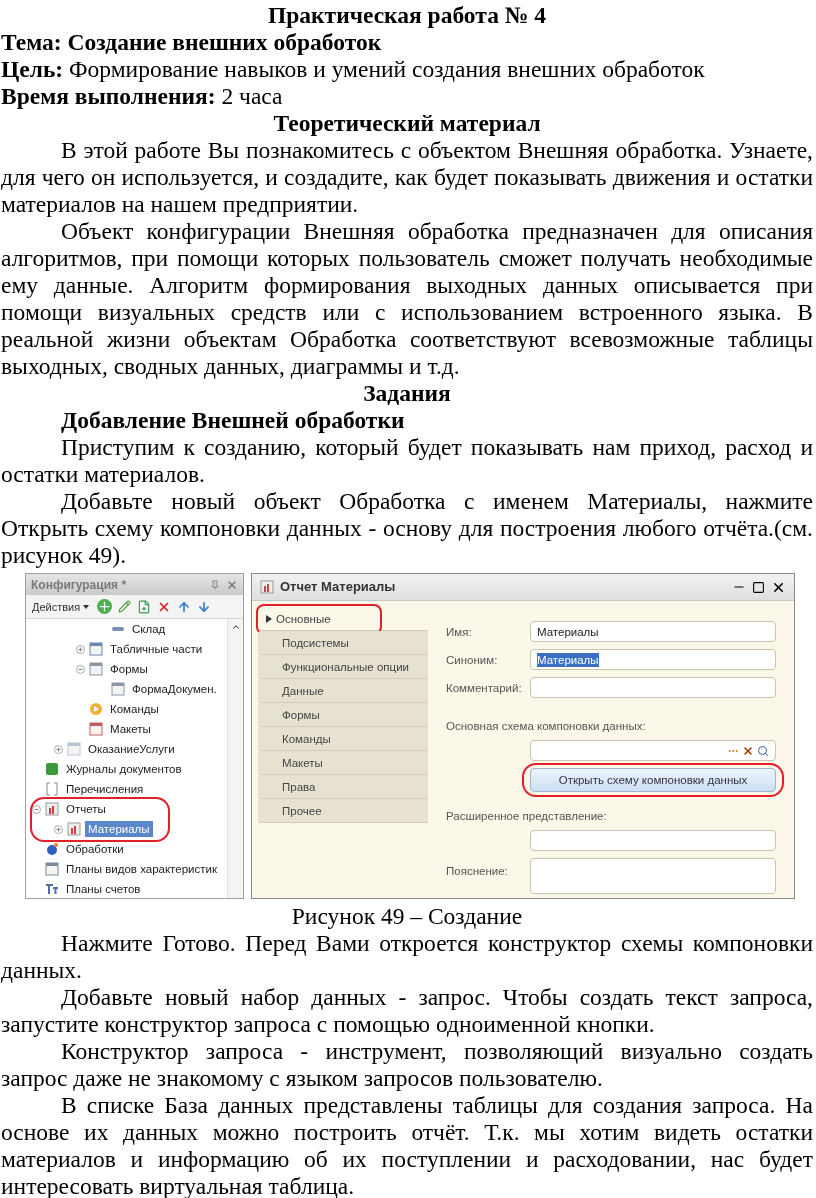 Image resolution: width=816 pixels, height=1198 pixels. I want to click on tab: Данные, so click(343, 691).